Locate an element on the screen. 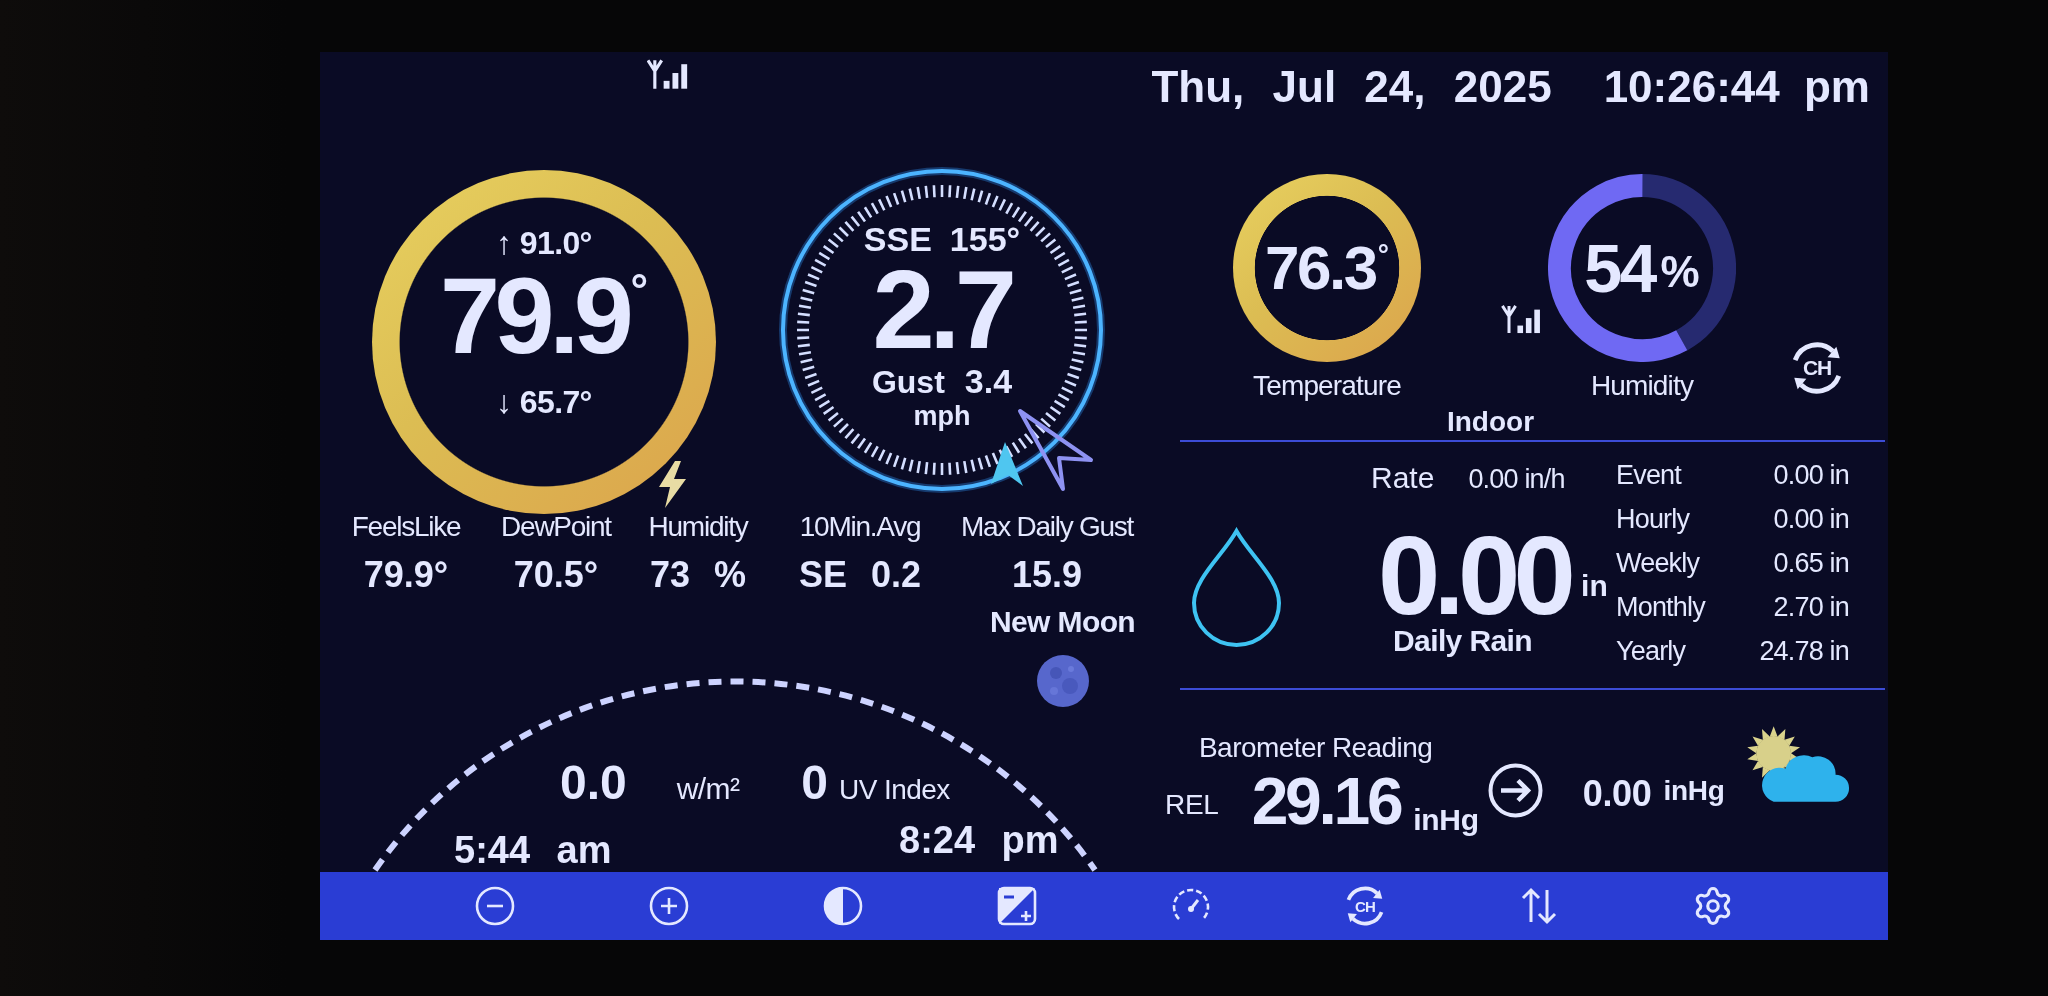 This screenshot has width=2048, height=996. rain-total-label: Hourly is located at coordinates (1653, 519).